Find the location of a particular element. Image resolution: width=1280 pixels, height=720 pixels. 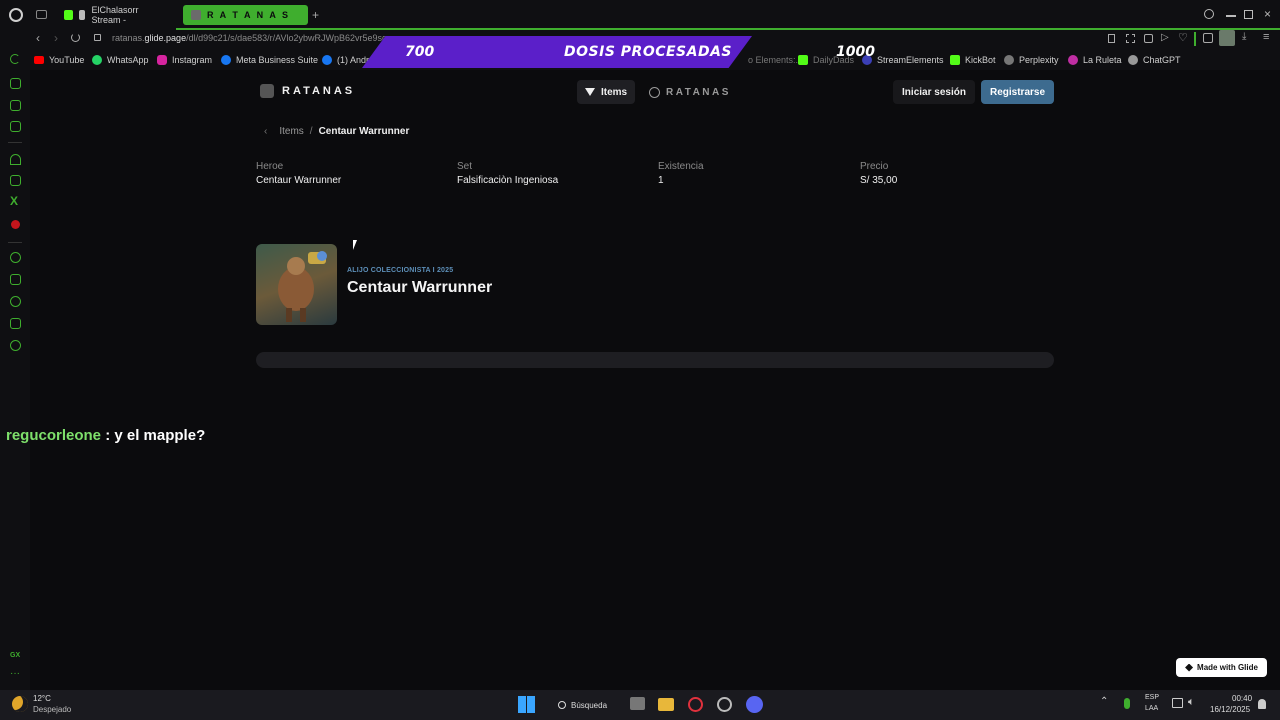

bookmark-perplexity: Perplexity is located at coordinates (1031, 60).